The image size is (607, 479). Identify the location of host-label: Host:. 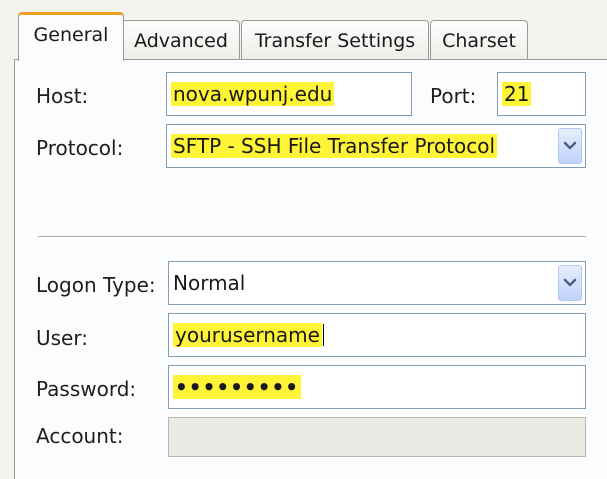
(62, 96).